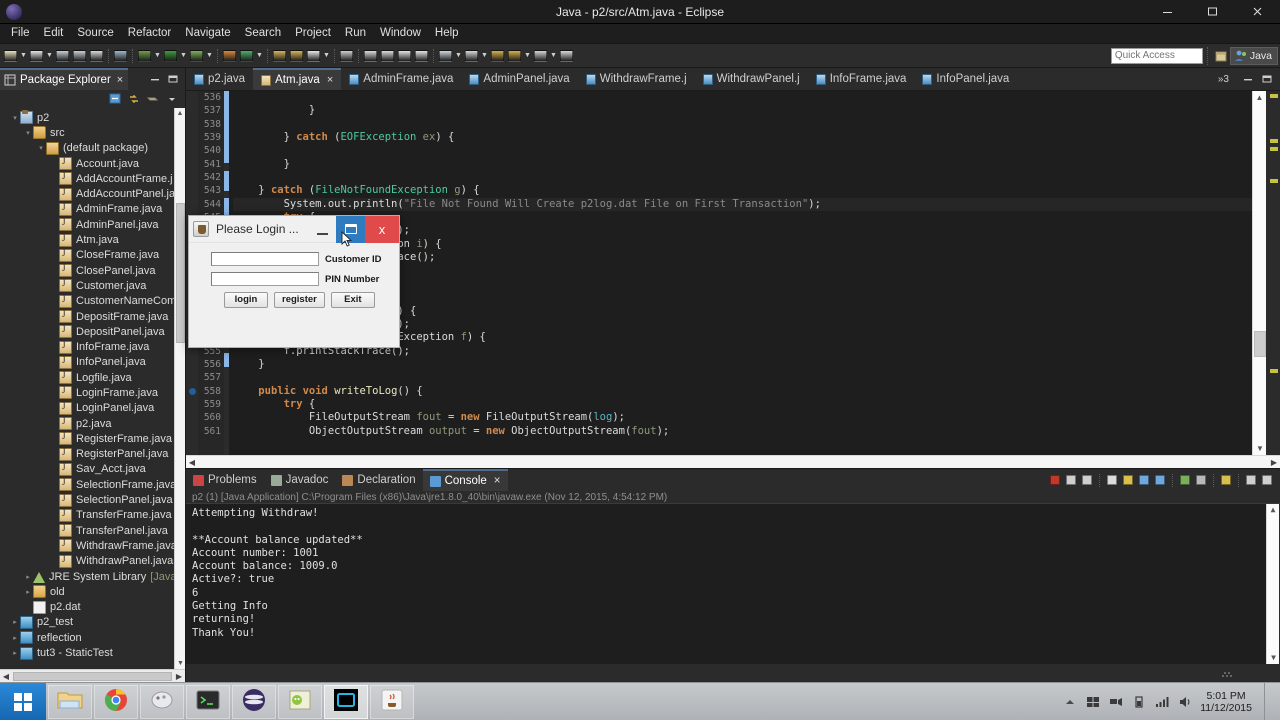  Describe the element at coordinates (346, 701) in the screenshot. I see `taskbar-item-terminal-window` at that location.